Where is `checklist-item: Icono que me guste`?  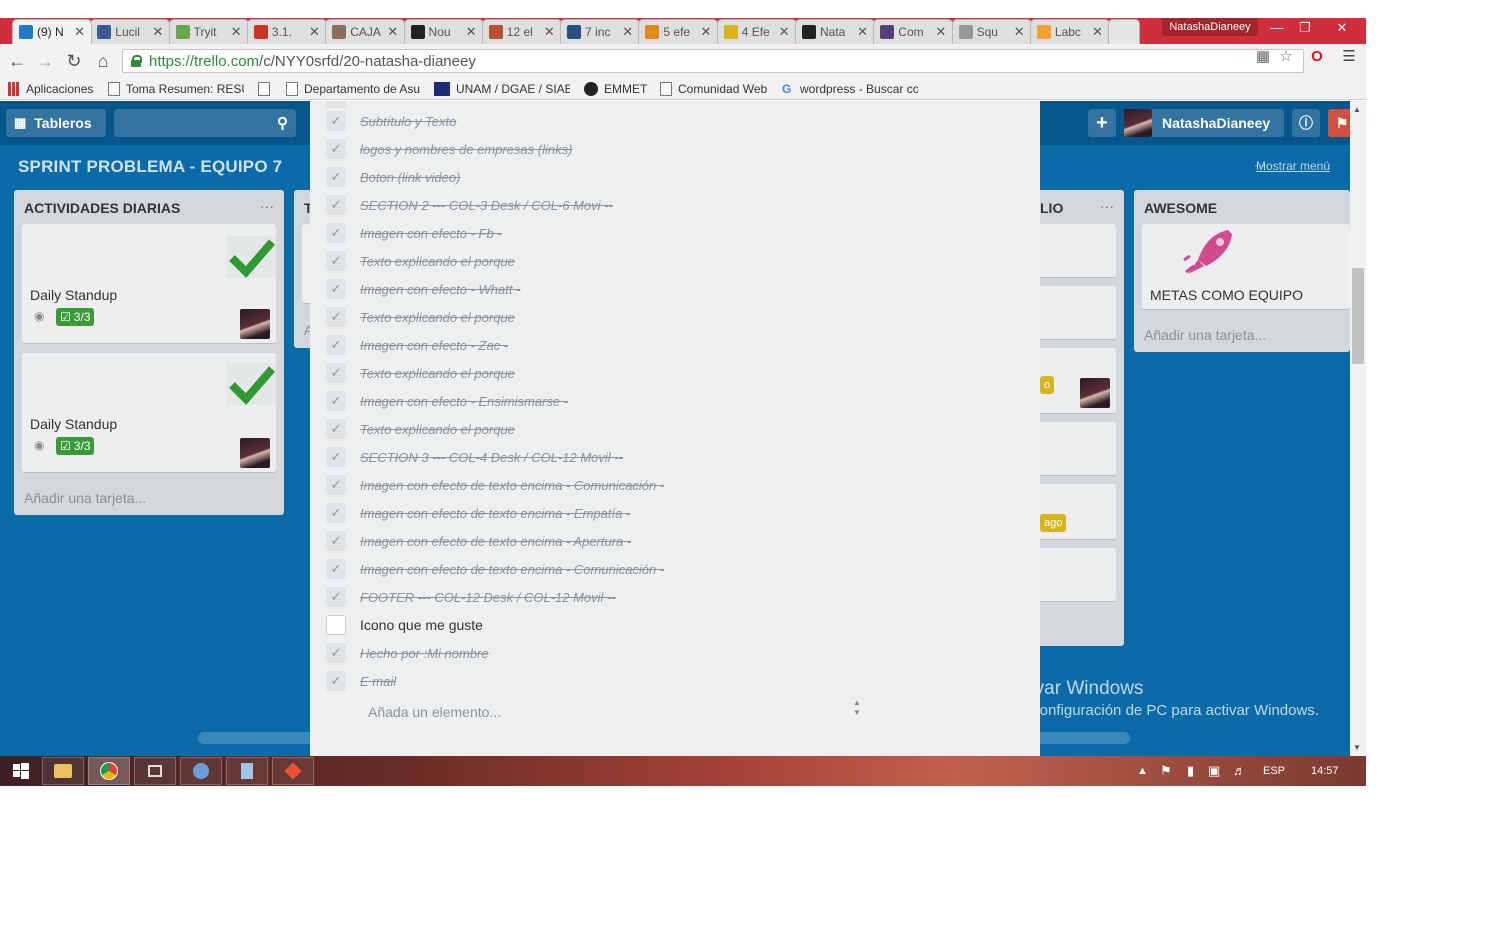 checklist-item: Icono que me guste is located at coordinates (676, 625).